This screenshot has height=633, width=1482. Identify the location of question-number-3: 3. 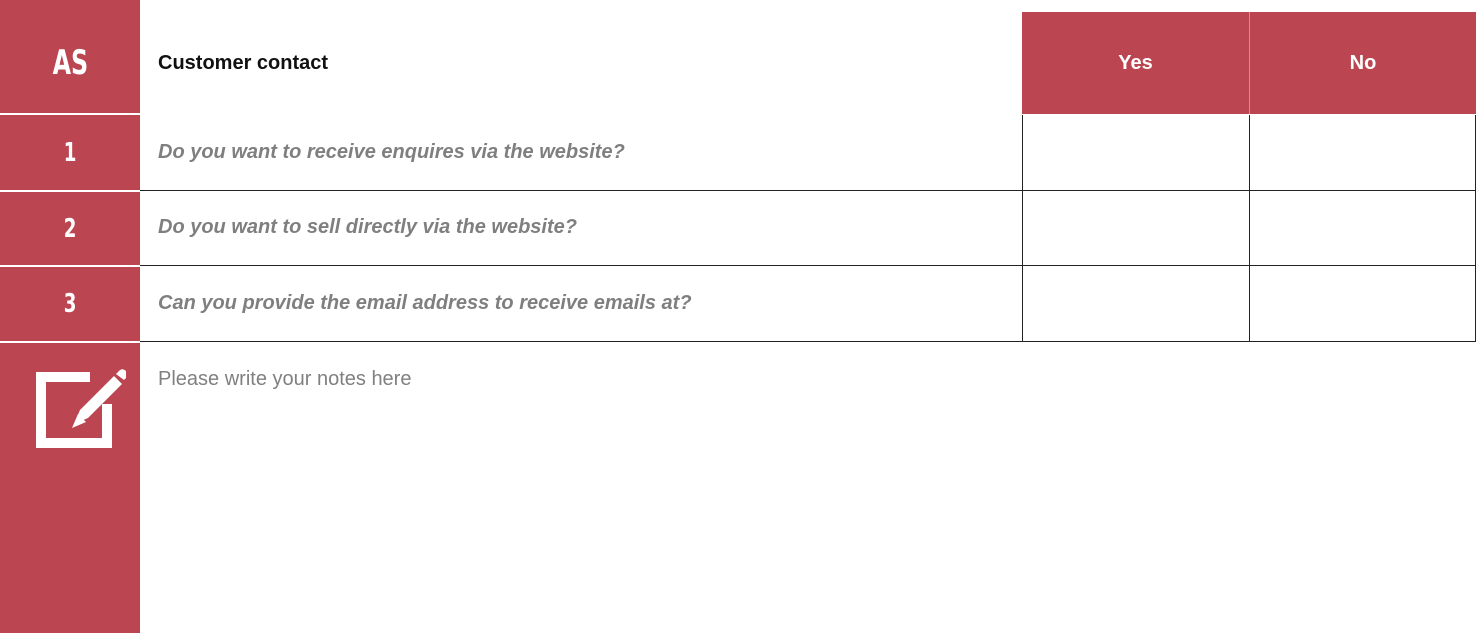
(70, 304).